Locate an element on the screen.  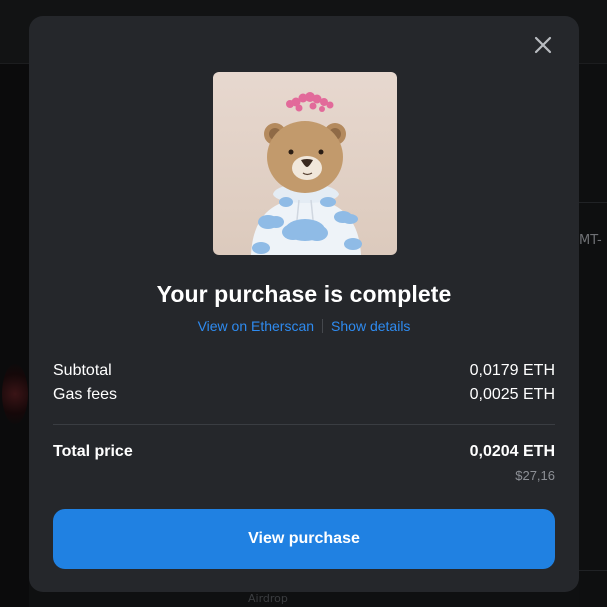
background-image-fragment is located at coordinates (15, 394).